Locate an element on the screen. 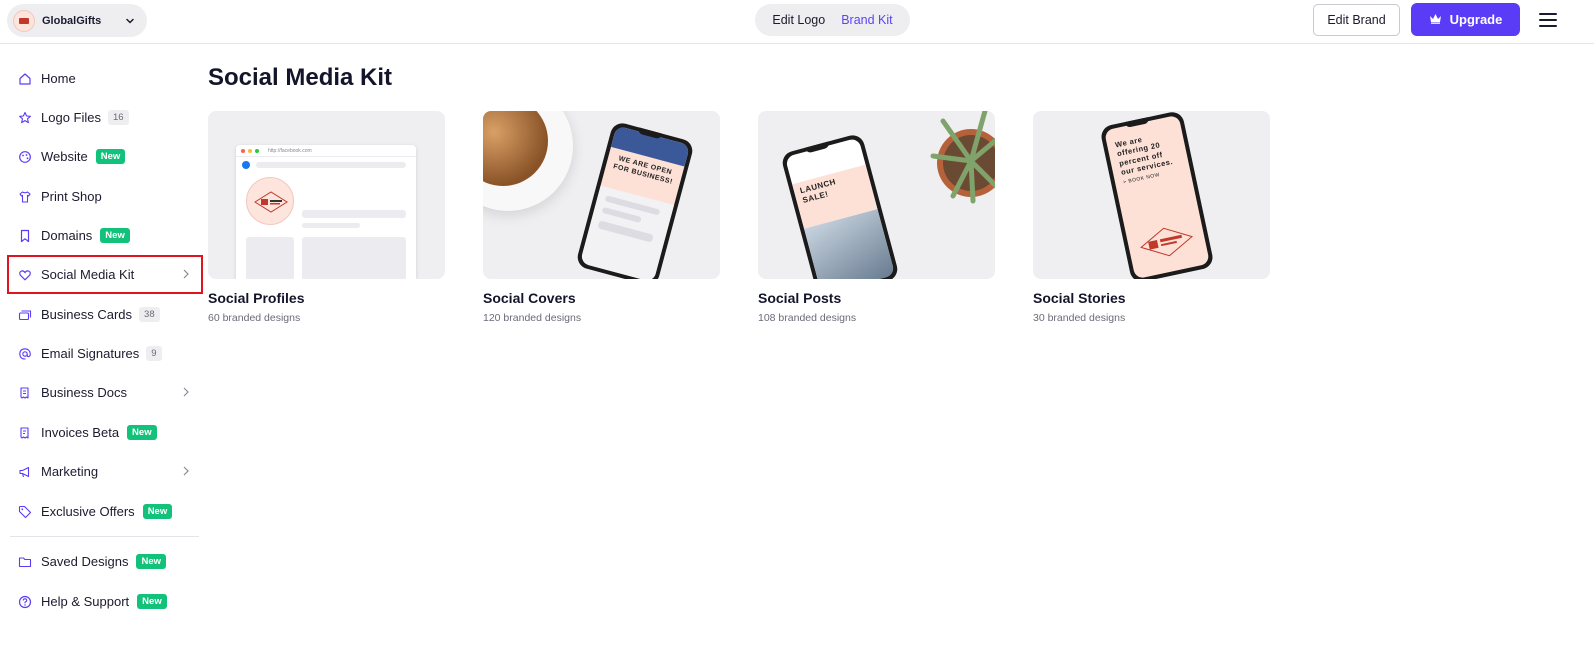  folder-icon is located at coordinates (25, 562).